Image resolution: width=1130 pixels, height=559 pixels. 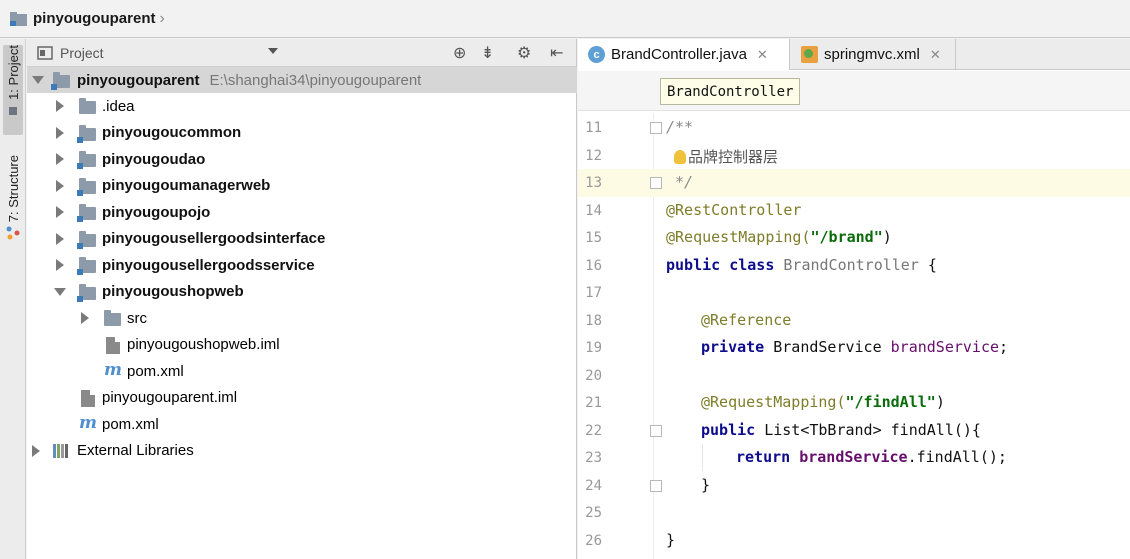 I want to click on tool-tab-project-label: 1: Project, so click(x=13, y=72).